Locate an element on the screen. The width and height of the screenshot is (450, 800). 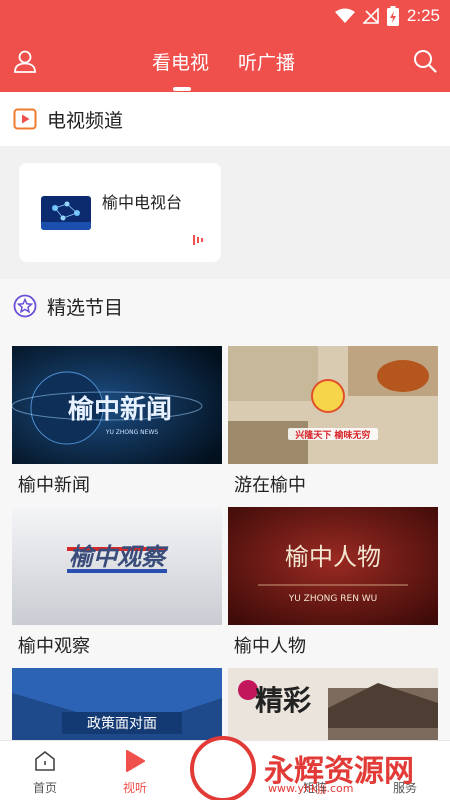
thumb-text: 榆中新闻 is located at coordinates (120, 409).